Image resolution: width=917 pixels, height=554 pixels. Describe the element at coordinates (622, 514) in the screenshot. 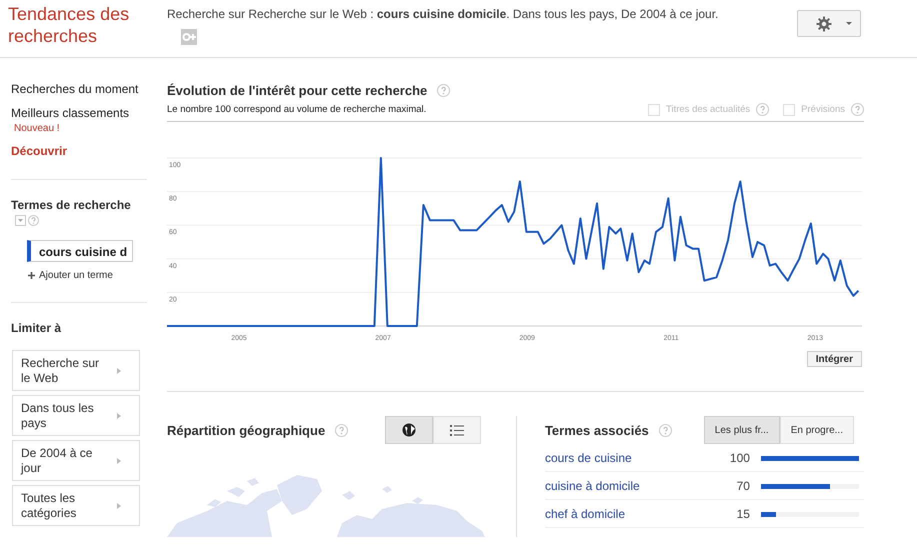

I see `term-link: chef à domicile` at that location.